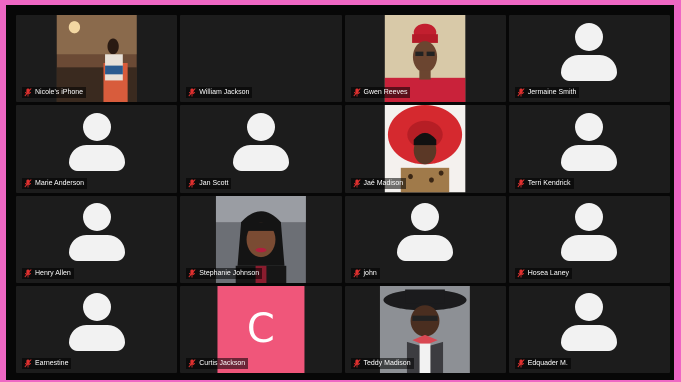  Describe the element at coordinates (261, 239) in the screenshot. I see `participant-tile: Stephanie Johnson` at that location.